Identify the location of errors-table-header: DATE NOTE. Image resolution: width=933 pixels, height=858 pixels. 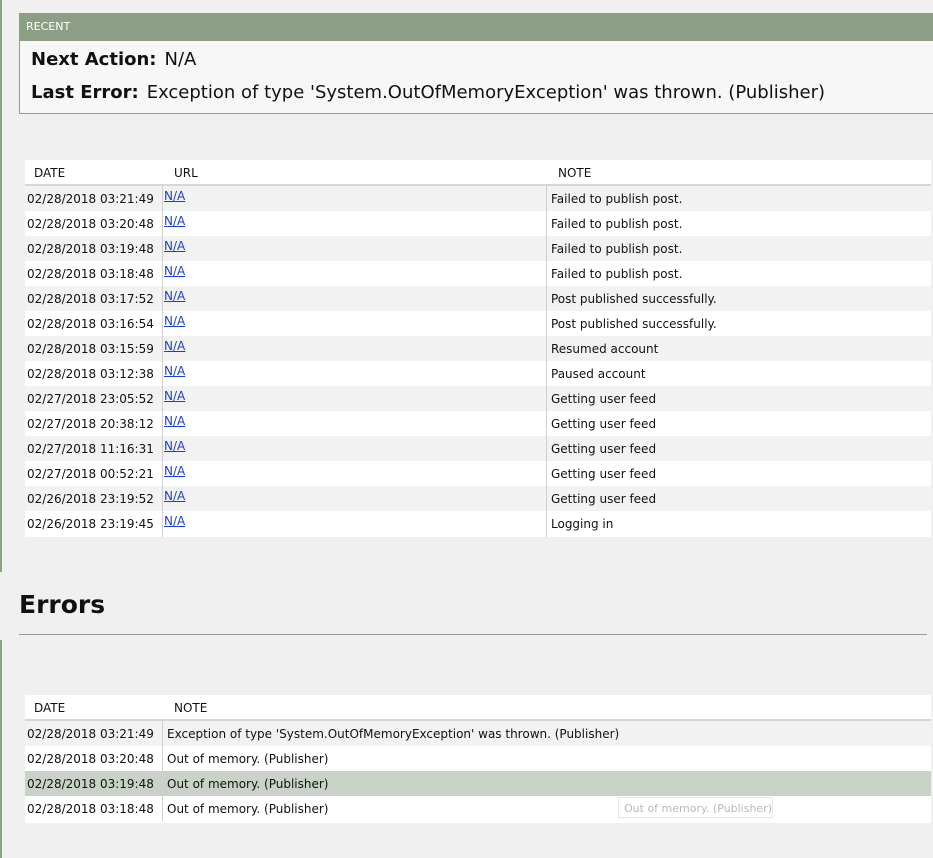
(478, 708).